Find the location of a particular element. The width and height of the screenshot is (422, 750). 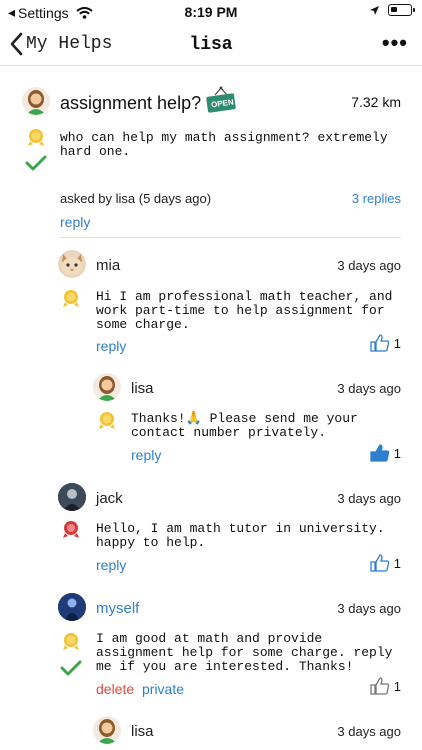

reply-username: mia is located at coordinates (108, 265).